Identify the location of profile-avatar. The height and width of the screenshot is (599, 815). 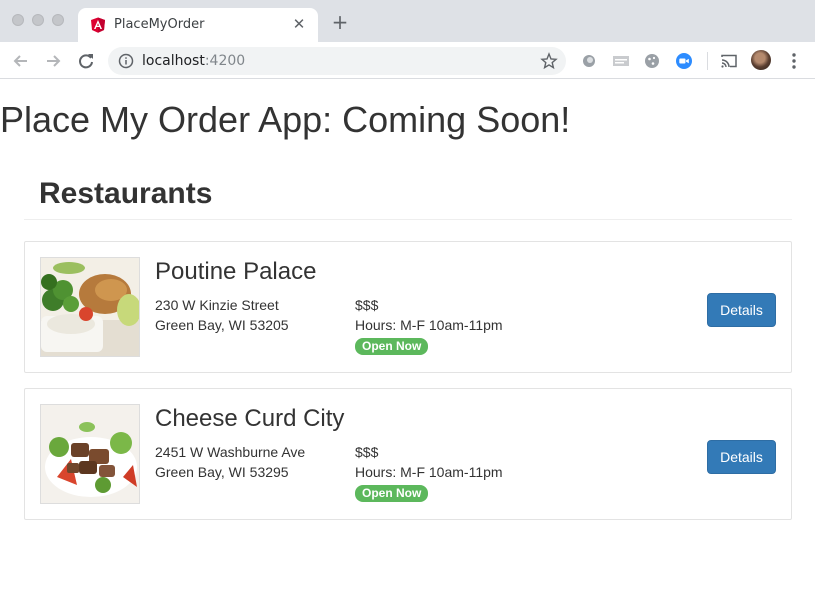
(761, 60).